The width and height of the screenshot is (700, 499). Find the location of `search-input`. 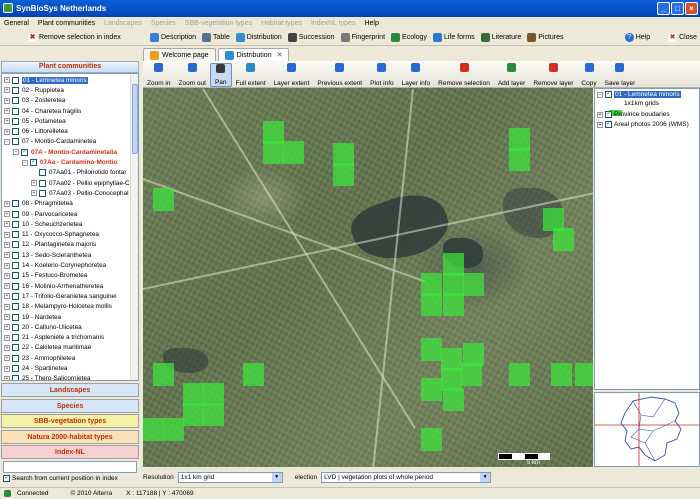

search-input is located at coordinates (70, 467).